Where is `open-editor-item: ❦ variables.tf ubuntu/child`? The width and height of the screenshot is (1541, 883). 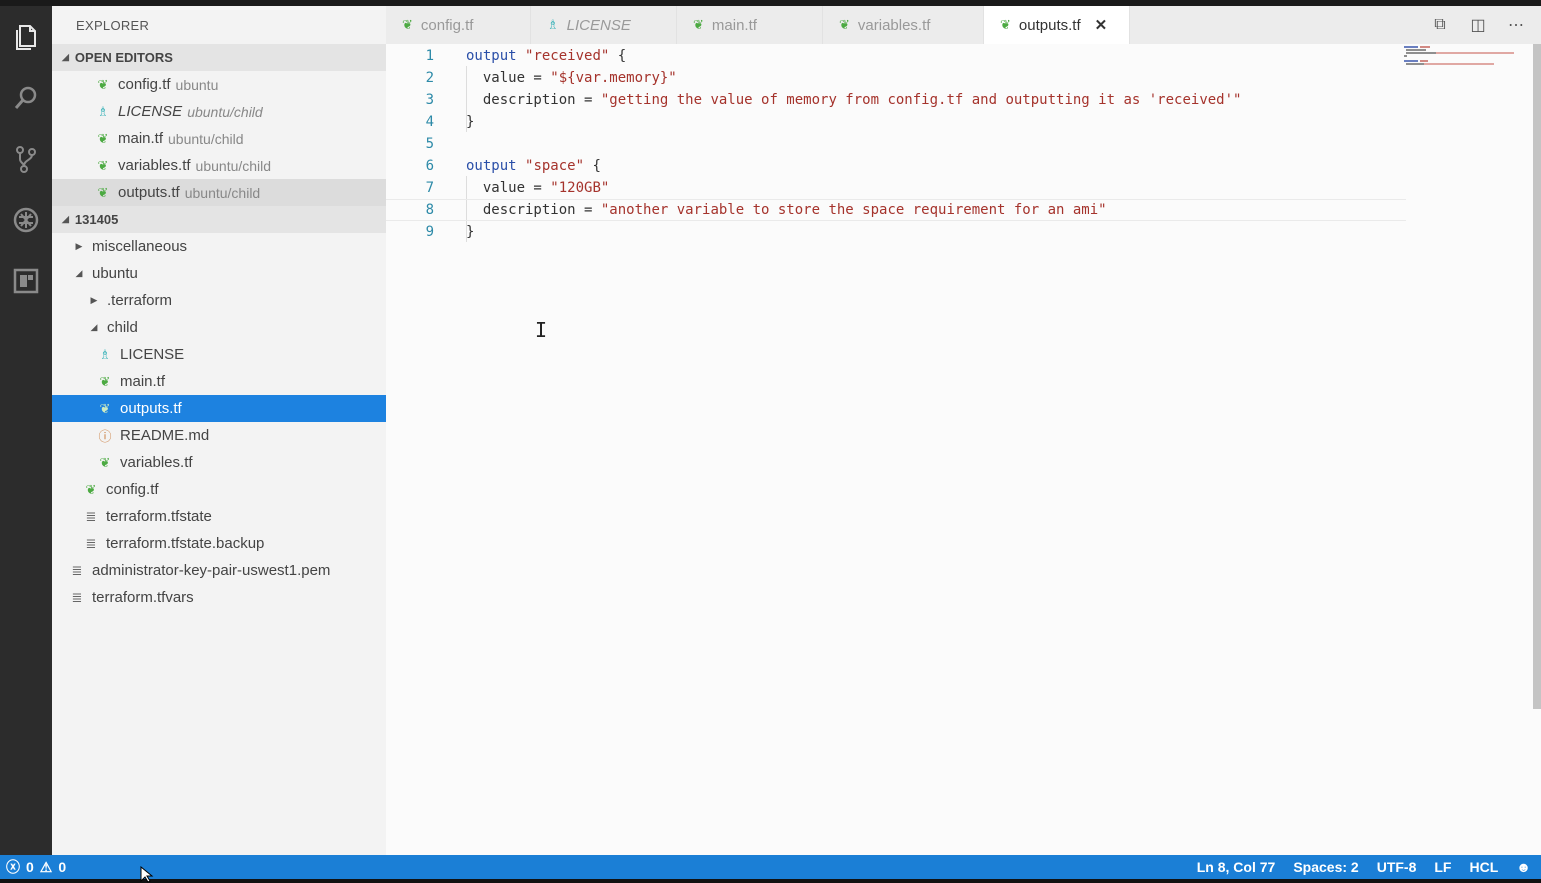 open-editor-item: ❦ variables.tf ubuntu/child is located at coordinates (219, 165).